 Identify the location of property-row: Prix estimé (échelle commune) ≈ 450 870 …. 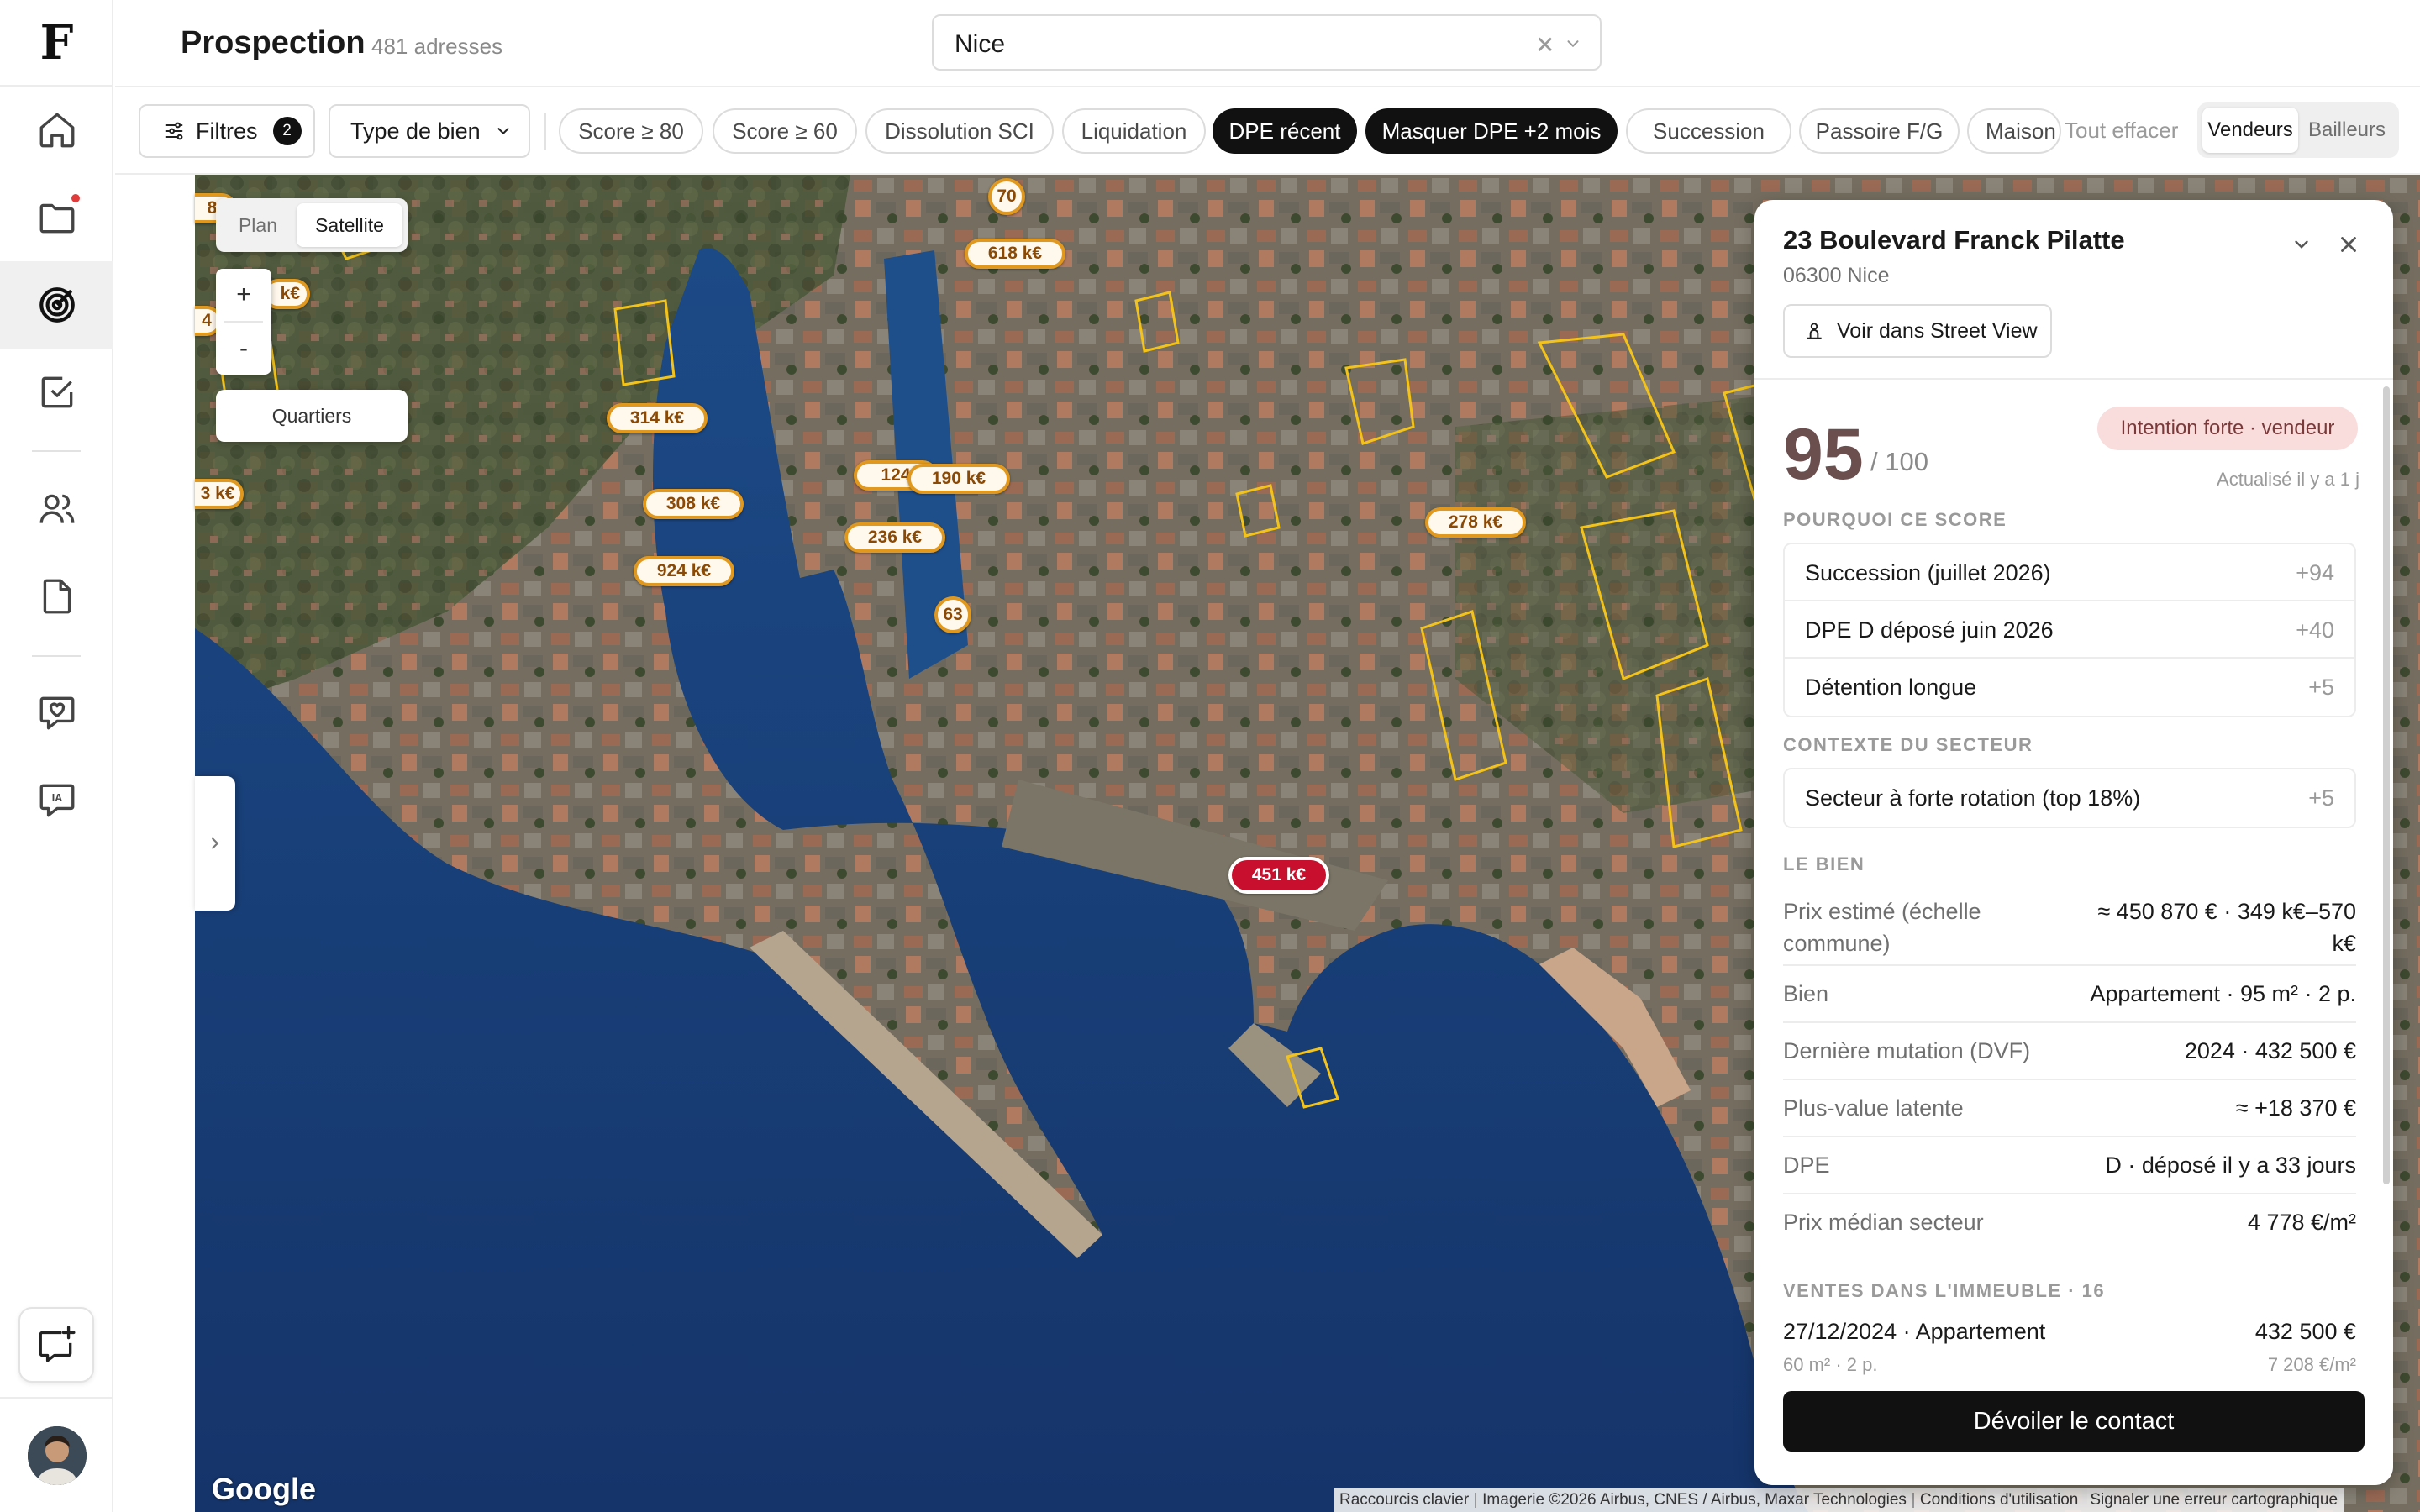
(2069, 926).